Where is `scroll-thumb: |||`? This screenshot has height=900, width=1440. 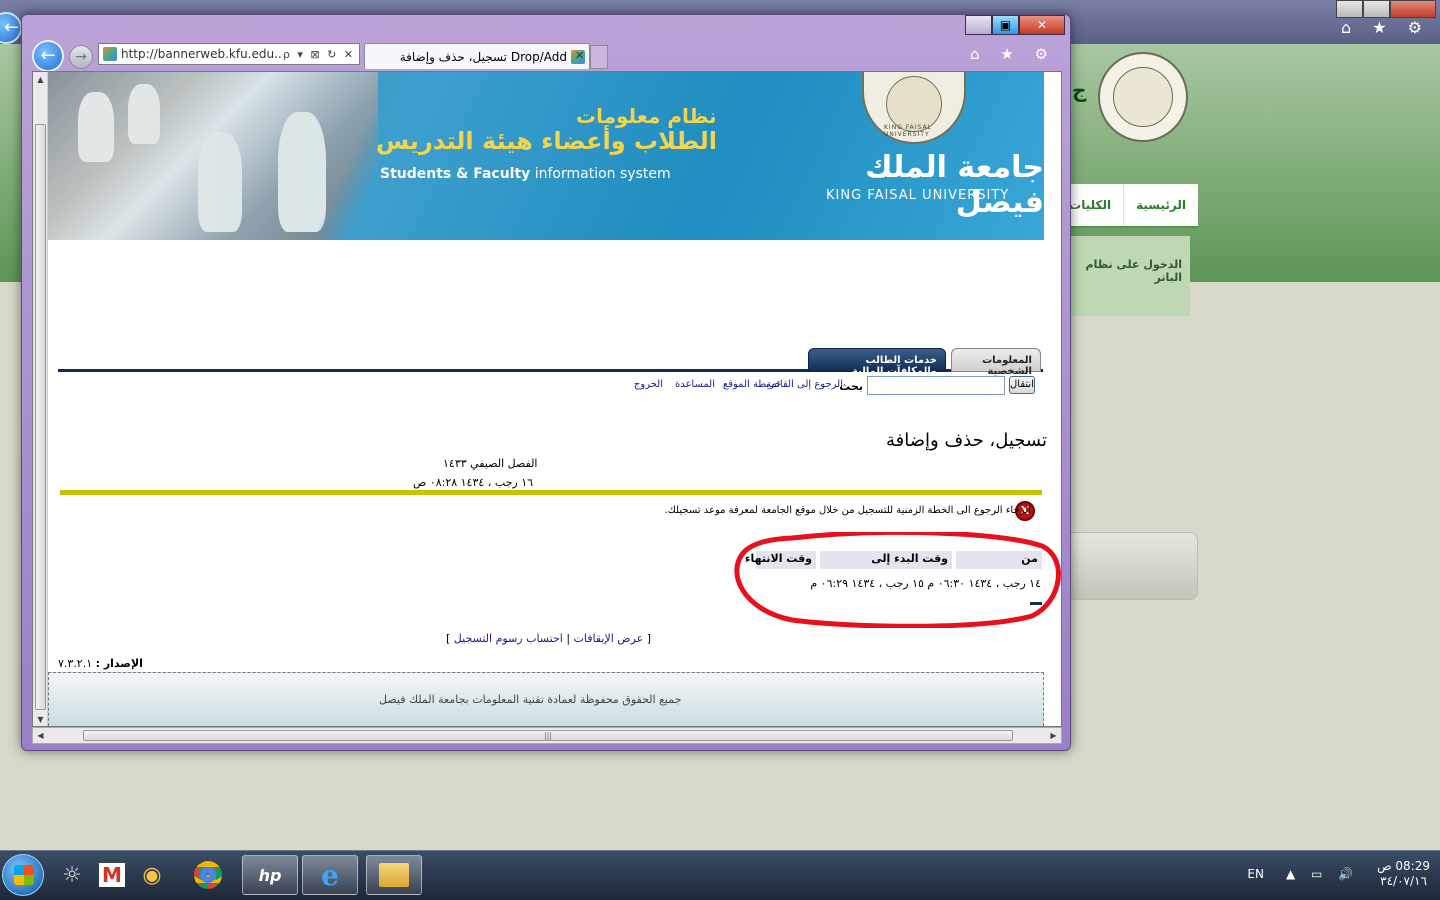
scroll-thumb: ||| is located at coordinates (548, 735).